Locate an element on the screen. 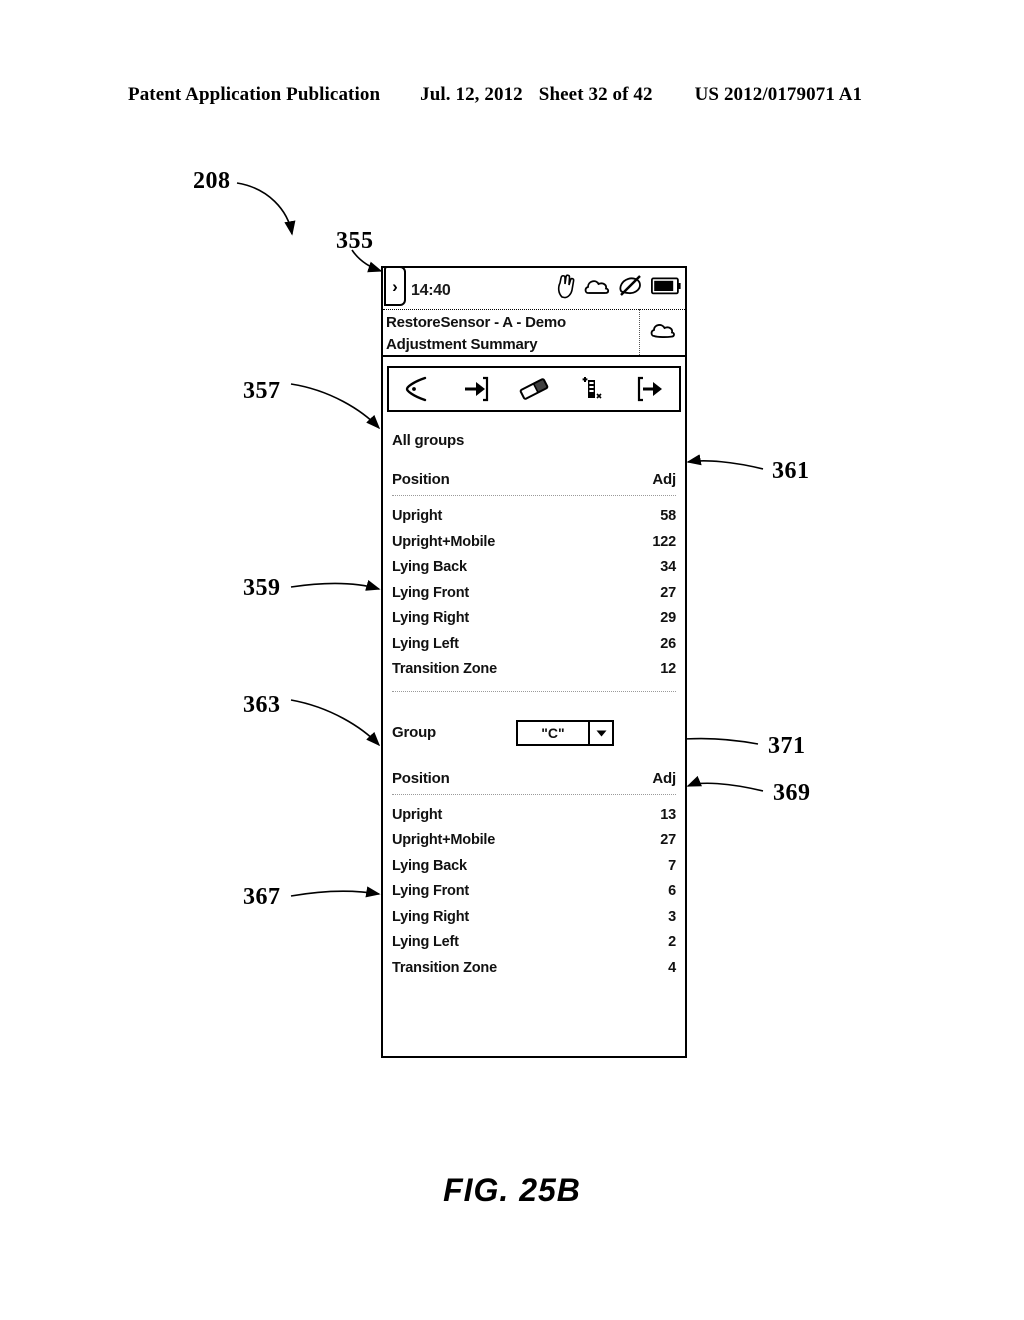  table-row: Lying Front 27 is located at coordinates (534, 594).